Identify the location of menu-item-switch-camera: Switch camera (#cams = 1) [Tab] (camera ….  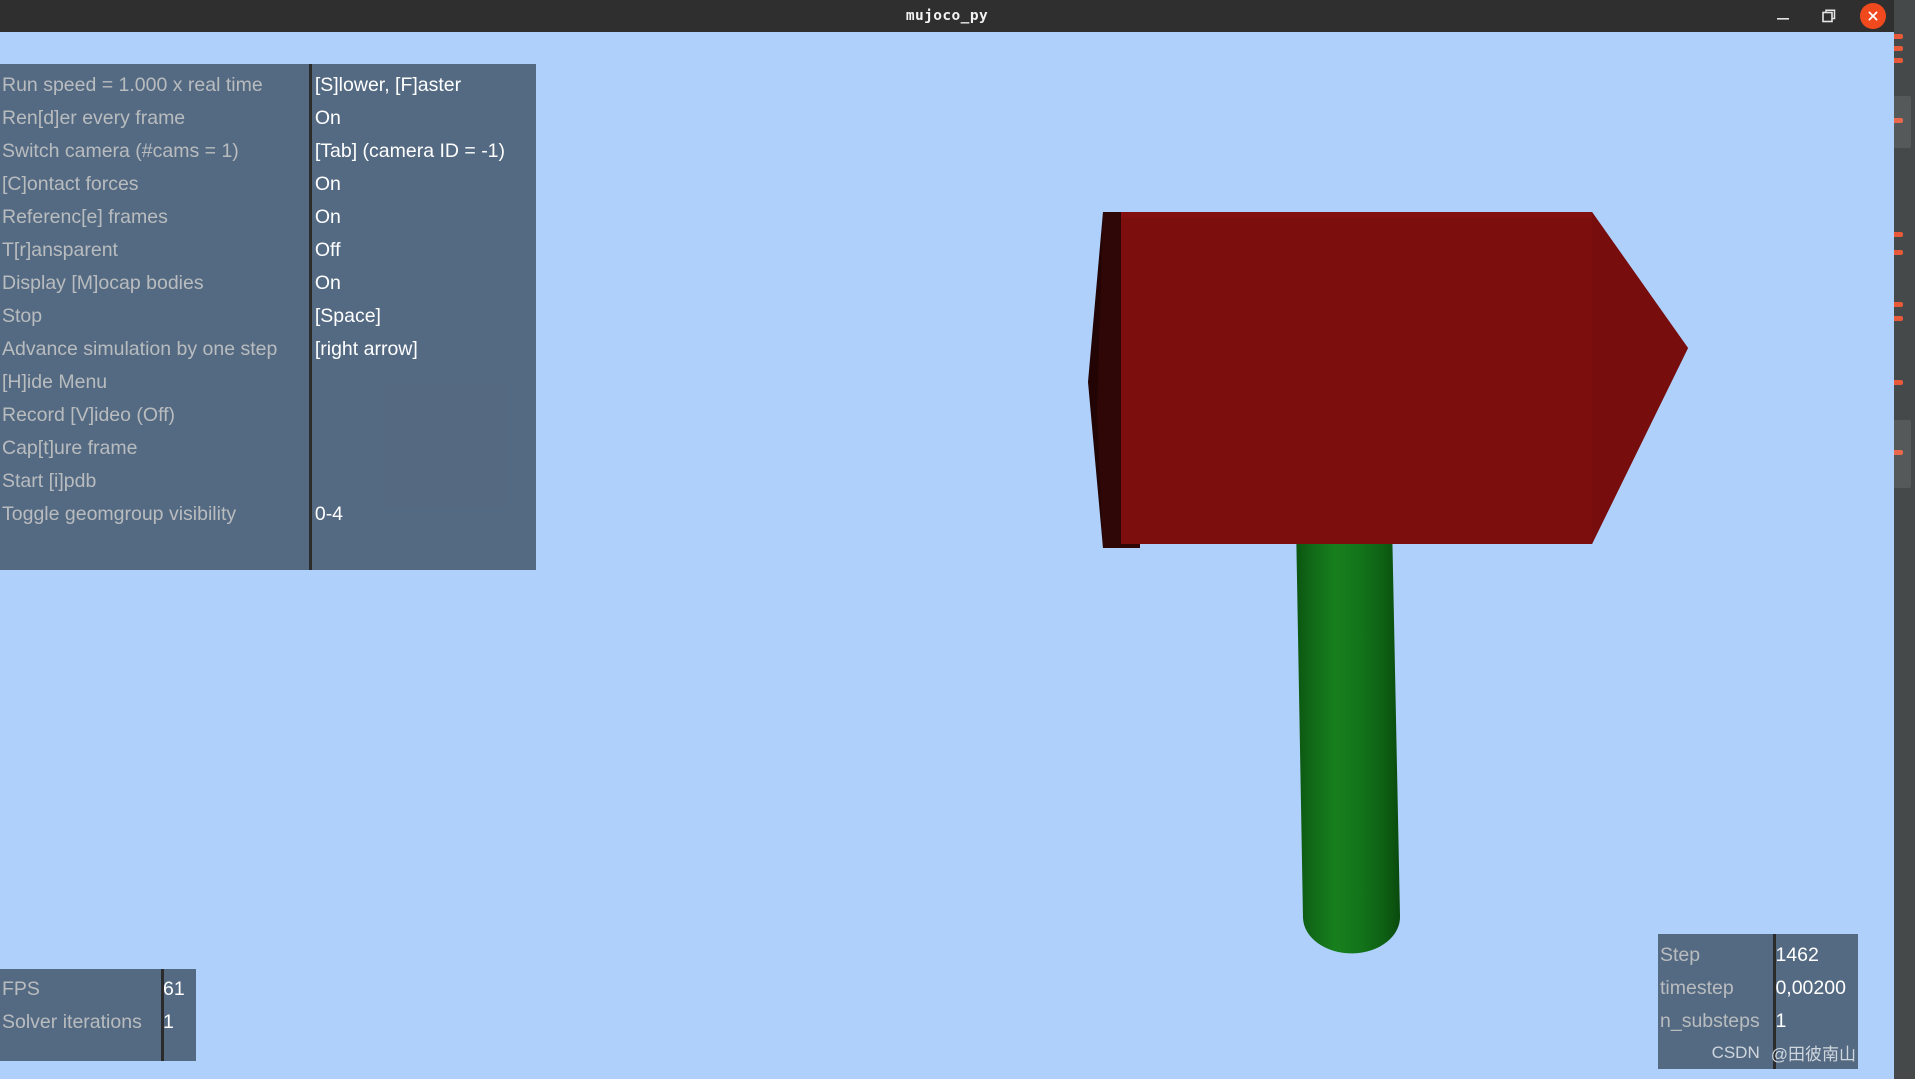
(268, 151).